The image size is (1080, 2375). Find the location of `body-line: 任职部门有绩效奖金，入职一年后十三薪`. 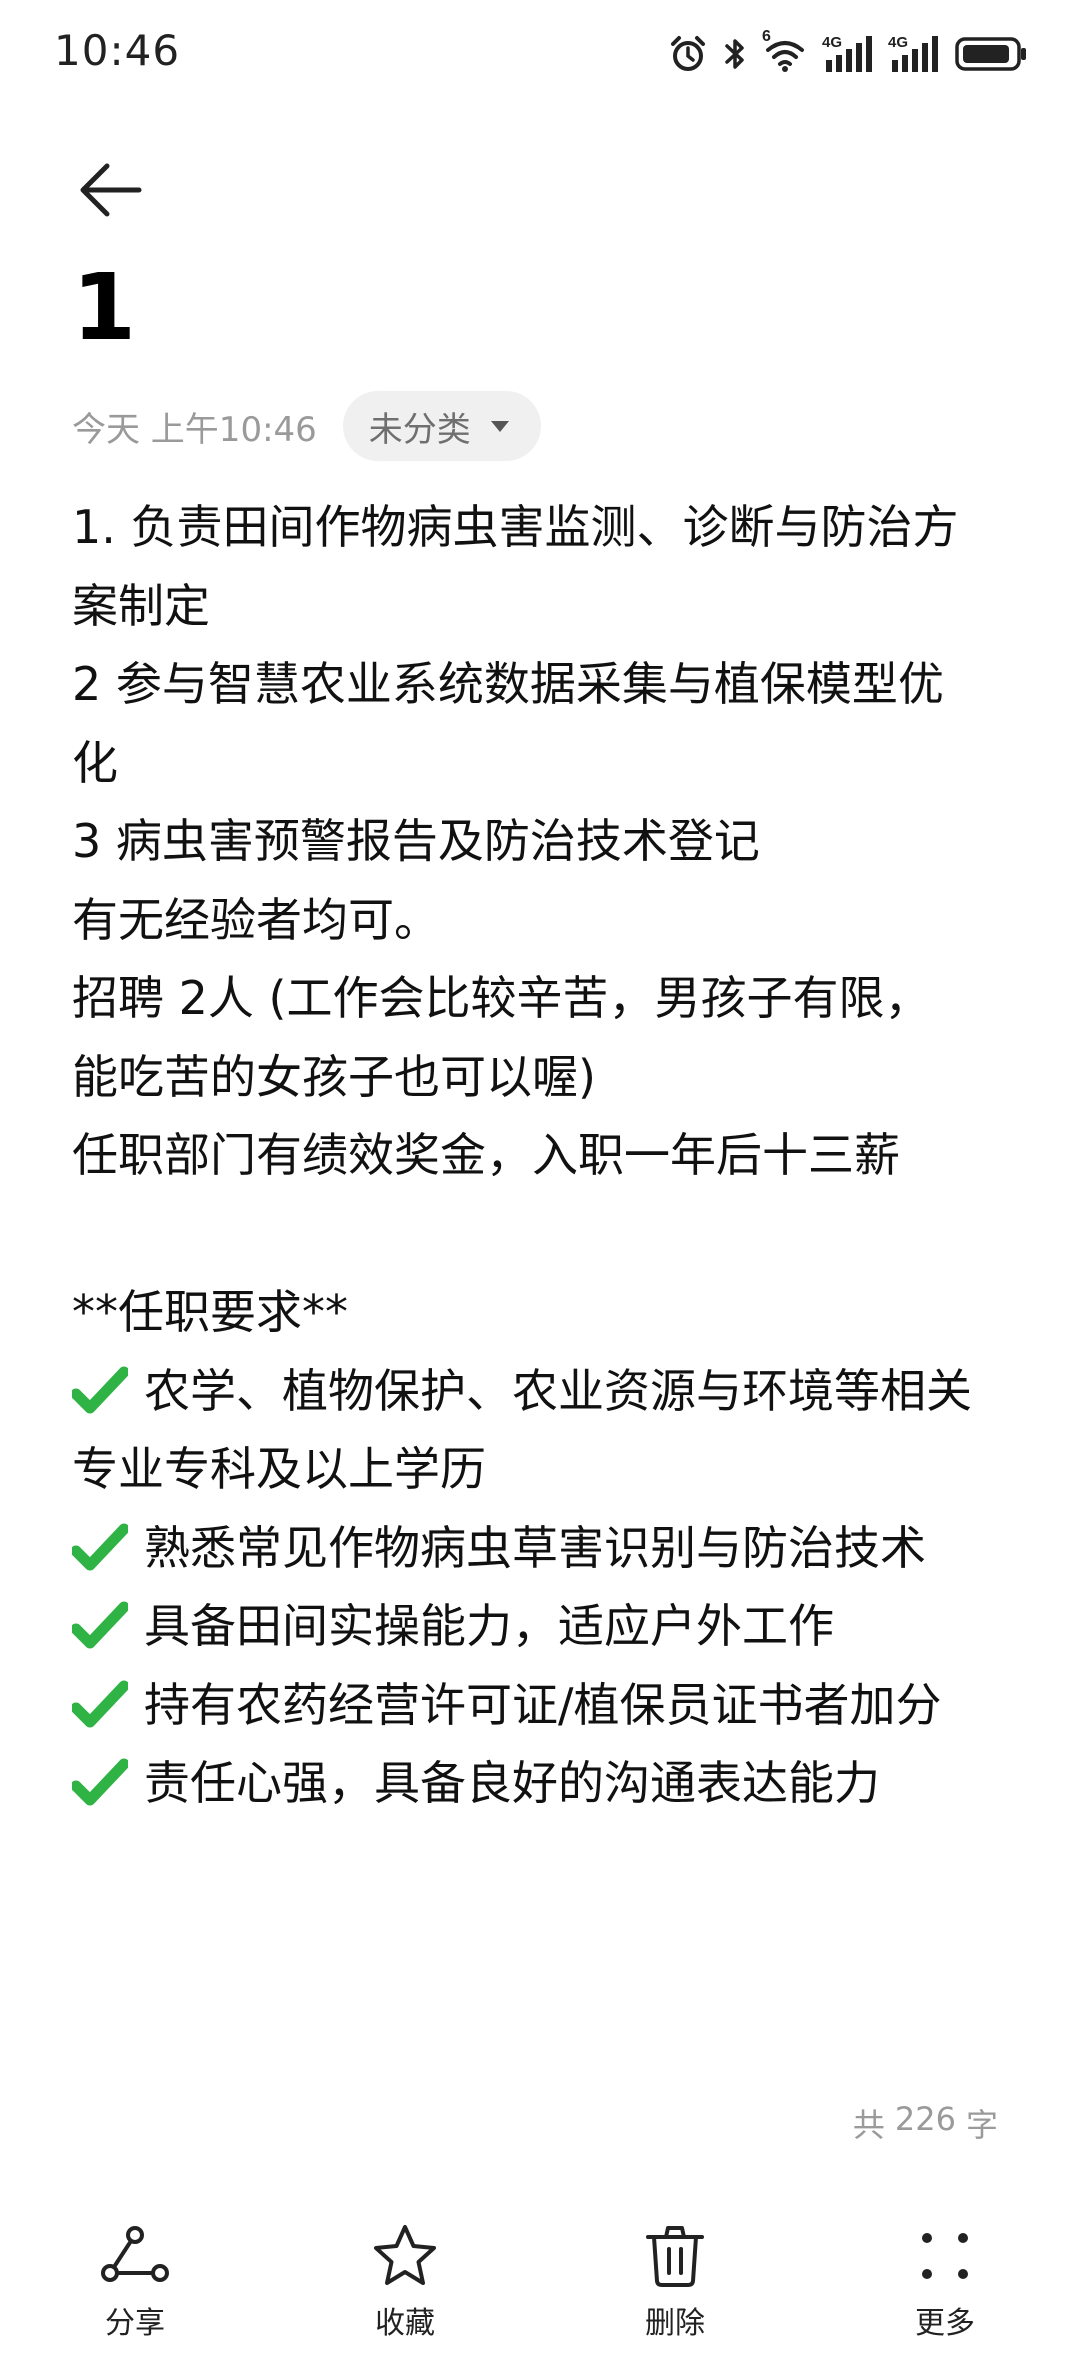

body-line: 任职部门有绩效奖金，入职一年后十三薪 is located at coordinates (486, 1155).